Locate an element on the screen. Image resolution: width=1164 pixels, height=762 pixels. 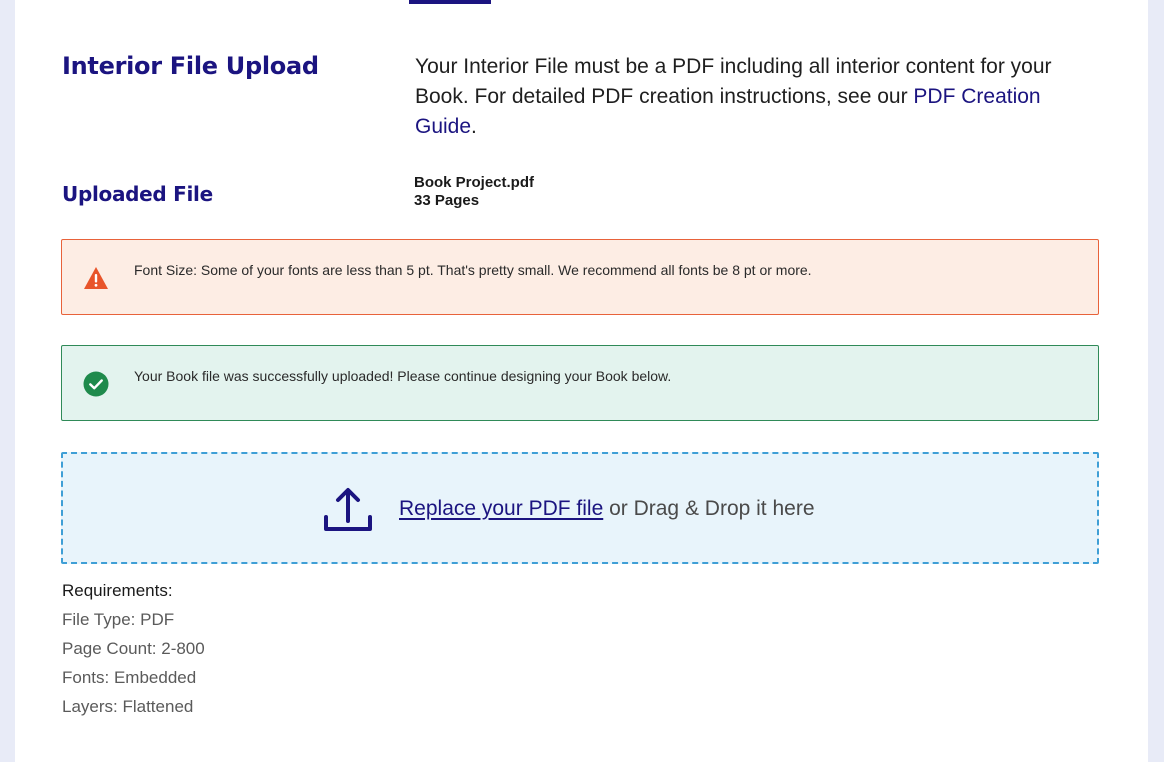
requirement-item-file-type: File Type: PDF is located at coordinates (118, 619).